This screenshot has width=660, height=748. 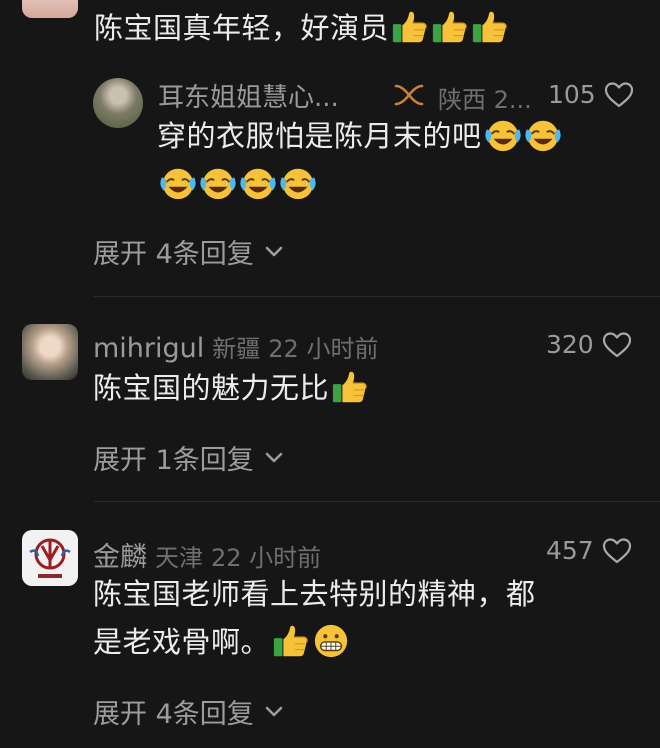 What do you see at coordinates (148, 348) in the screenshot?
I see `comment-2-author: mihrigul` at bounding box center [148, 348].